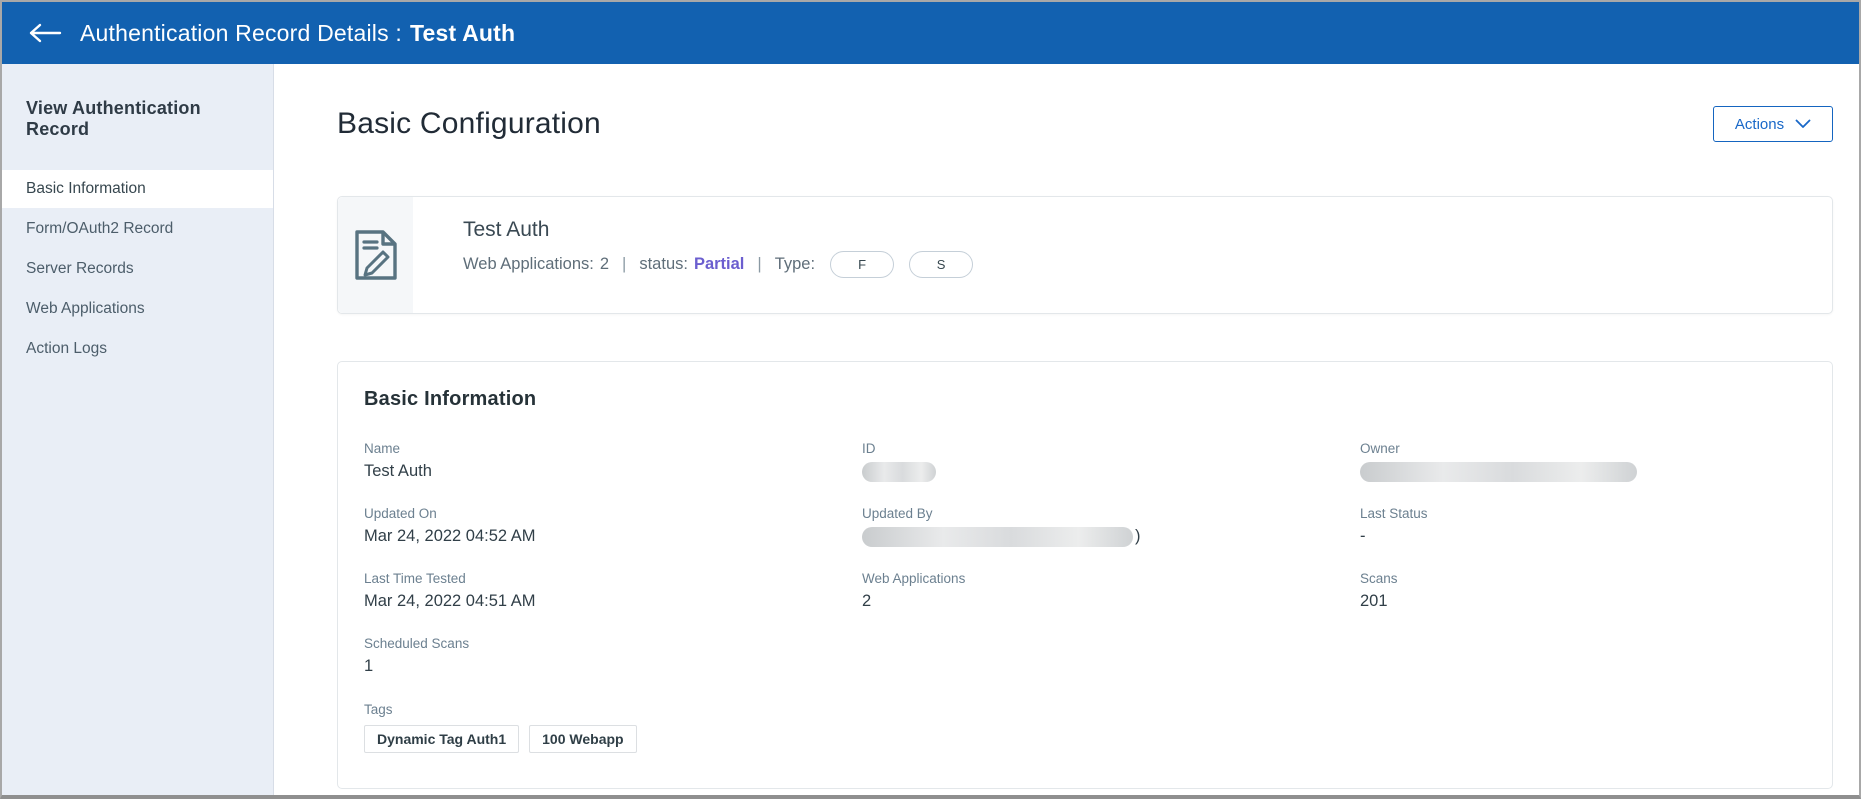 This screenshot has height=799, width=1861. I want to click on record-icon-box, so click(375, 255).